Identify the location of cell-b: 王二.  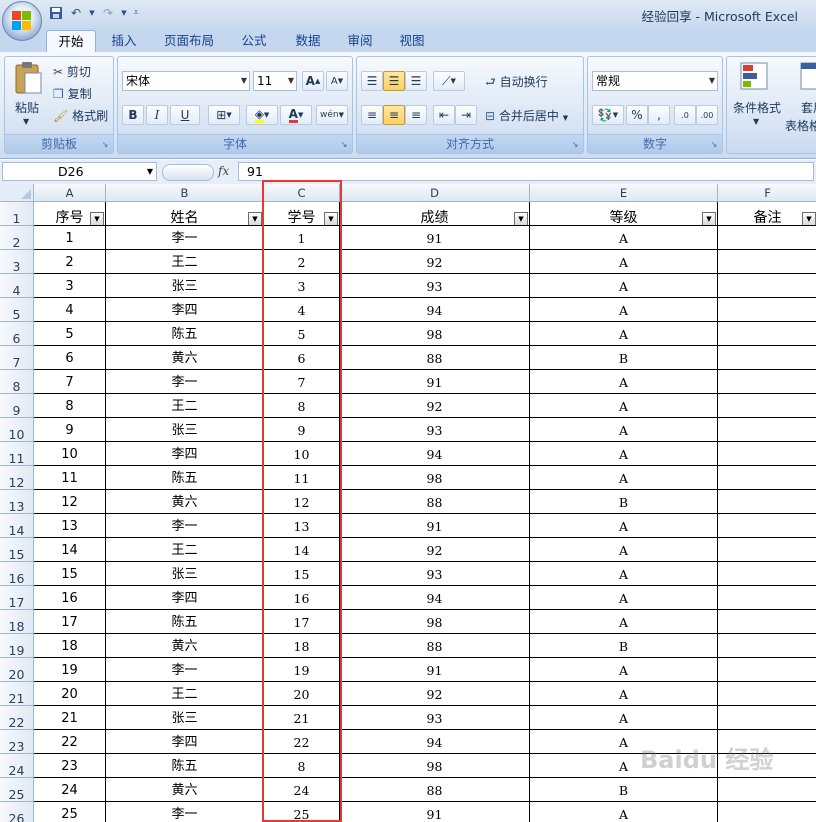
(185, 550).